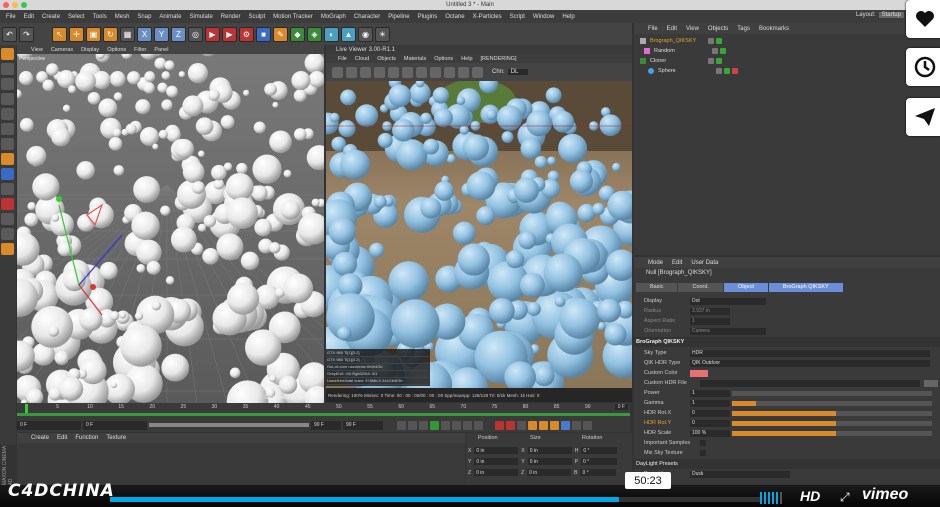 This screenshot has height=507, width=940. I want to click on like-button, so click(923, 19).